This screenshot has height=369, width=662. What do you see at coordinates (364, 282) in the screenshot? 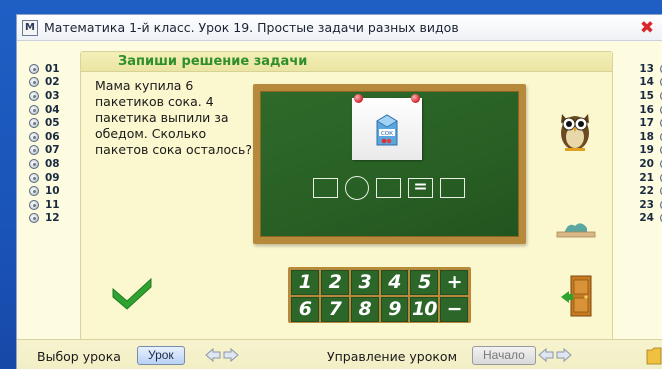
I see `keypad-key: 3` at bounding box center [364, 282].